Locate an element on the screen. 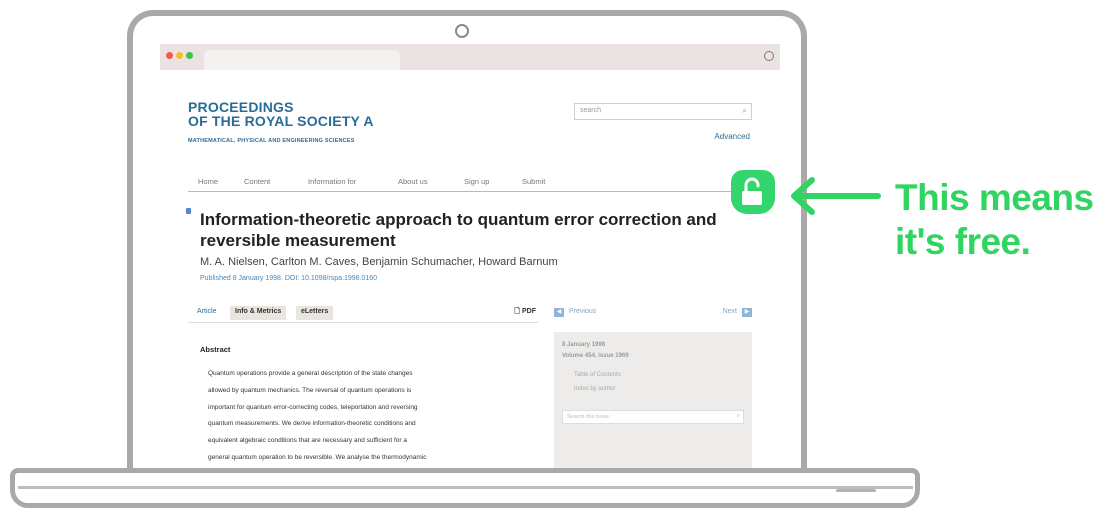 This screenshot has width=1119, height=516. abstract-heading: Abstract is located at coordinates (215, 349).